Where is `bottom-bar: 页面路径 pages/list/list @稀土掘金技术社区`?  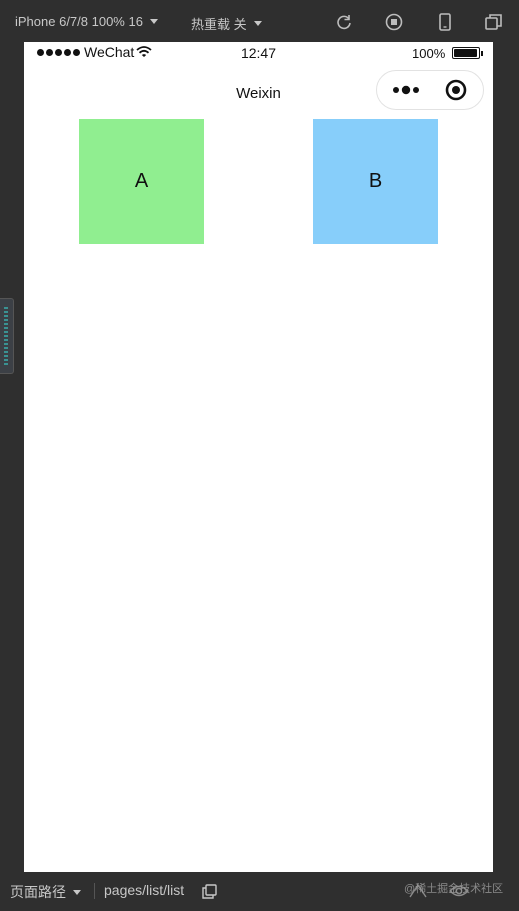 bottom-bar: 页面路径 pages/list/list @稀土掘金技术社区 is located at coordinates (259, 891).